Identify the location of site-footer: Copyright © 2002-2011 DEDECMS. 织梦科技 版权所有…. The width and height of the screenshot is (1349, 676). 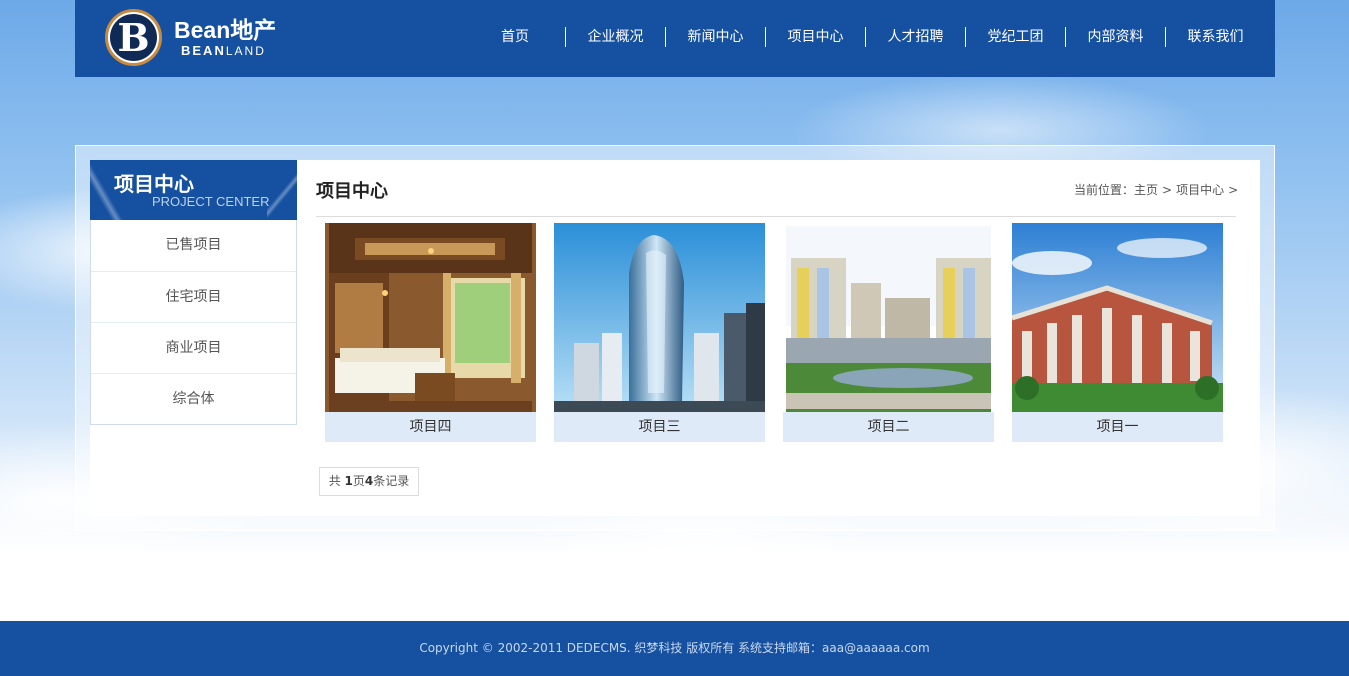
(674, 648).